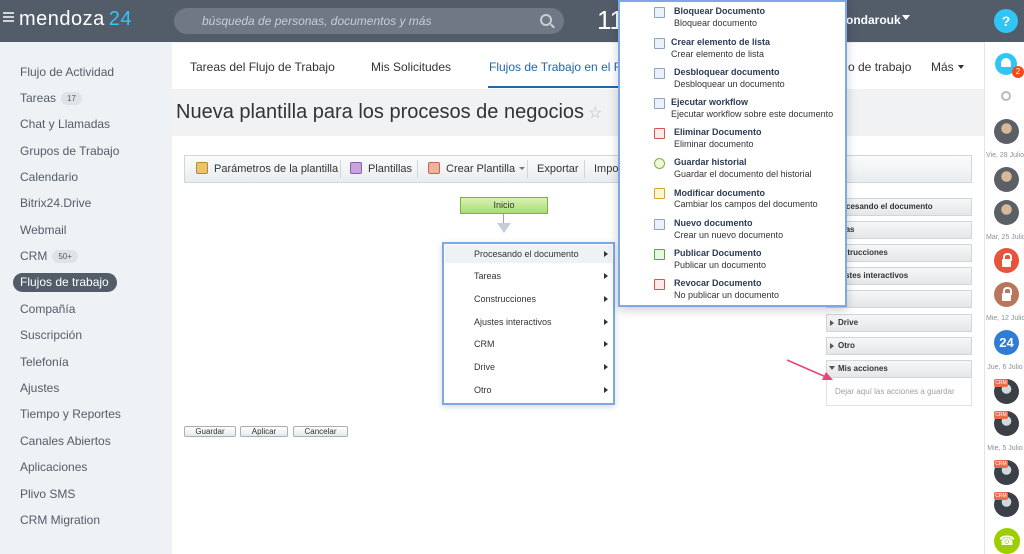 This screenshot has height=554, width=1024. I want to click on new-document-icon, so click(659, 224).